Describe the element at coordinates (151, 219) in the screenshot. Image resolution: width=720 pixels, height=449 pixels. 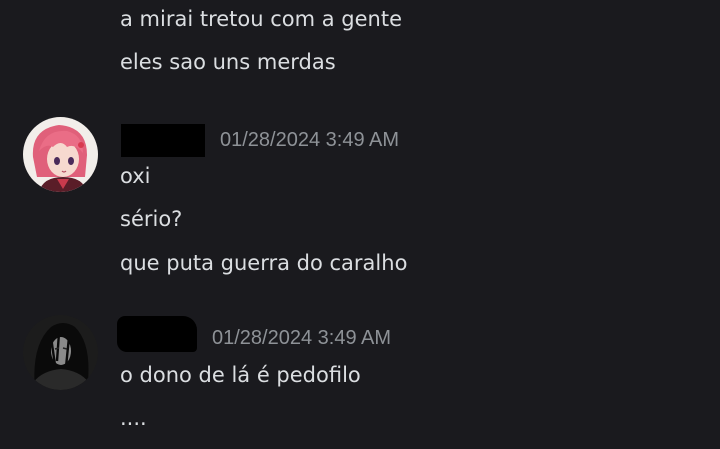
I see `message-line: sério?` at that location.